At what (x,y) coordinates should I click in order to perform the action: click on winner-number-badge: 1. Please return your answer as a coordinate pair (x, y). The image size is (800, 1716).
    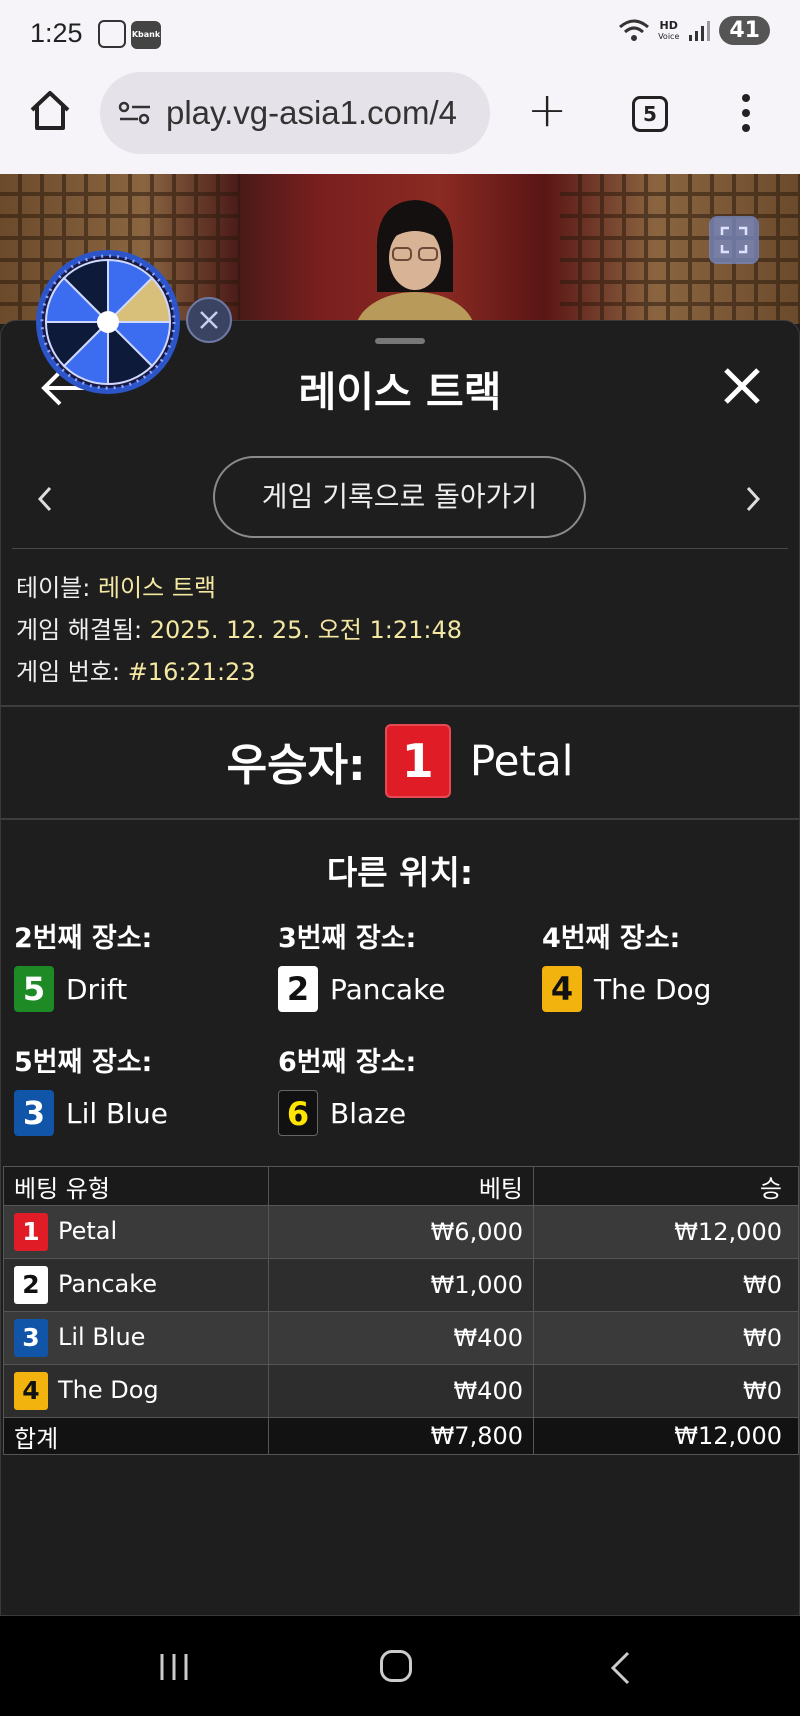
    Looking at the image, I should click on (417, 761).